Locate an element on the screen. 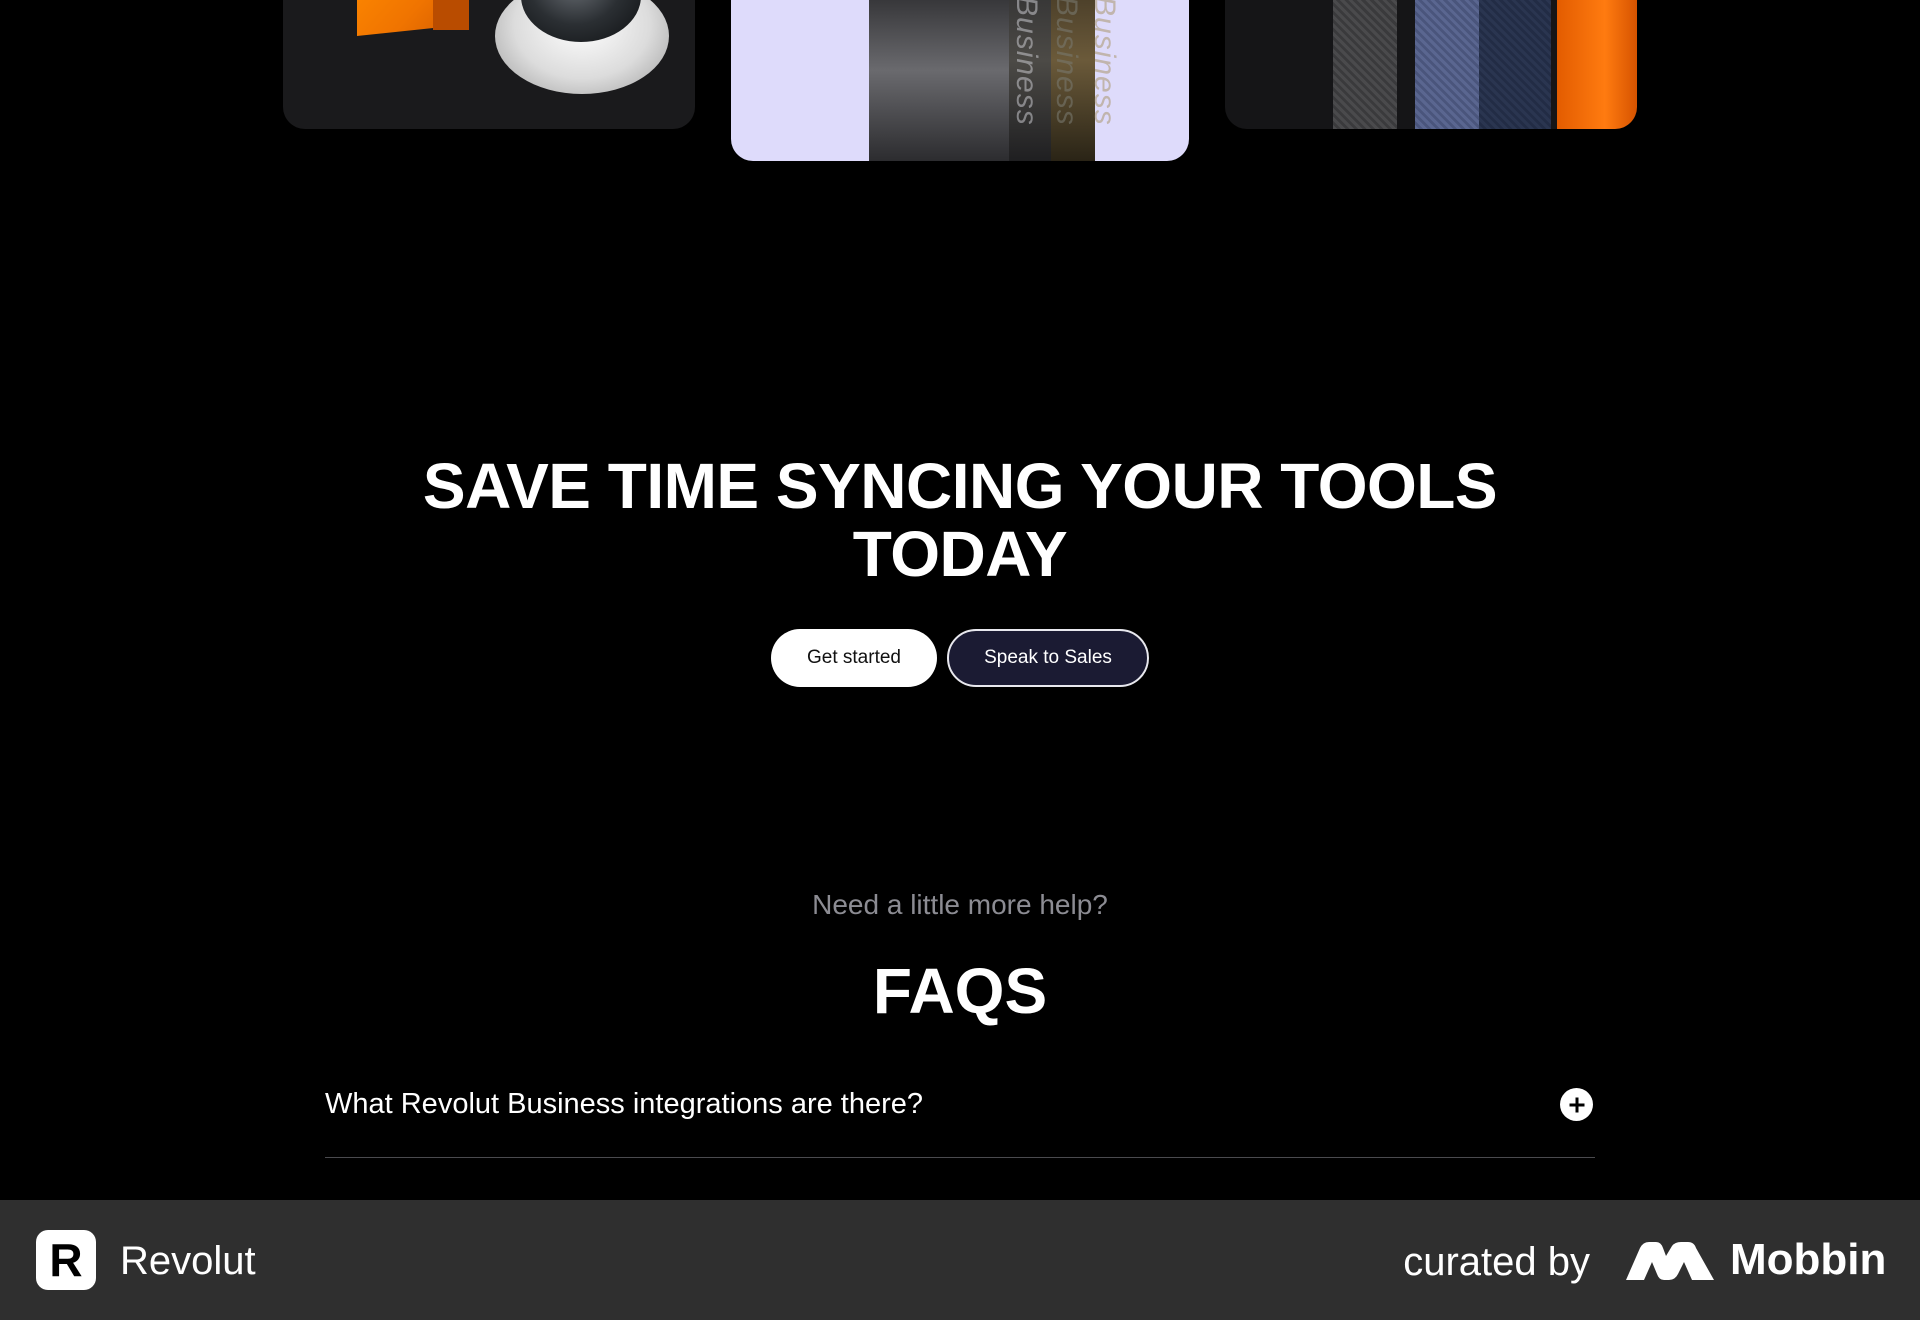  hero-title: SAVE TIME SYNCING YOUR TOOLS TODAY is located at coordinates (960, 520).